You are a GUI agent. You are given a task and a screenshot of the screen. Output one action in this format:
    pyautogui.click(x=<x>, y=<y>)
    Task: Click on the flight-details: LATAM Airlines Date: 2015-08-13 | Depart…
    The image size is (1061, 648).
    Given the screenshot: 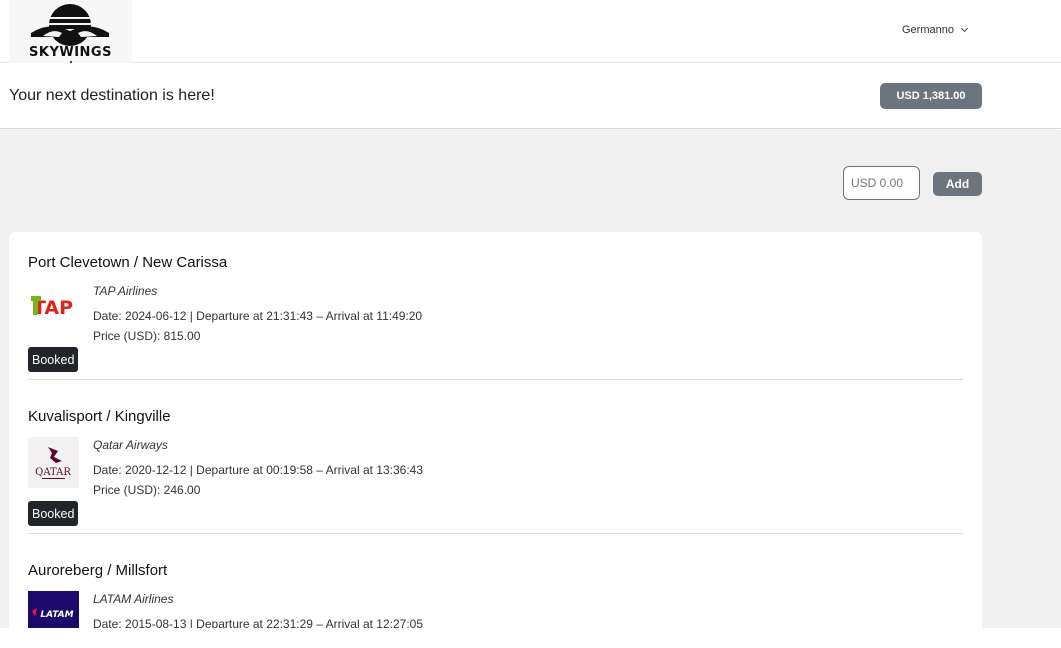 What is the action you would take?
    pyautogui.click(x=258, y=608)
    